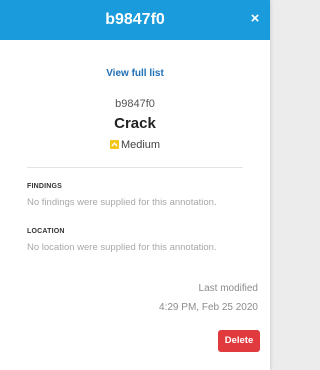 The width and height of the screenshot is (320, 370). I want to click on delete-button: Delete, so click(239, 341).